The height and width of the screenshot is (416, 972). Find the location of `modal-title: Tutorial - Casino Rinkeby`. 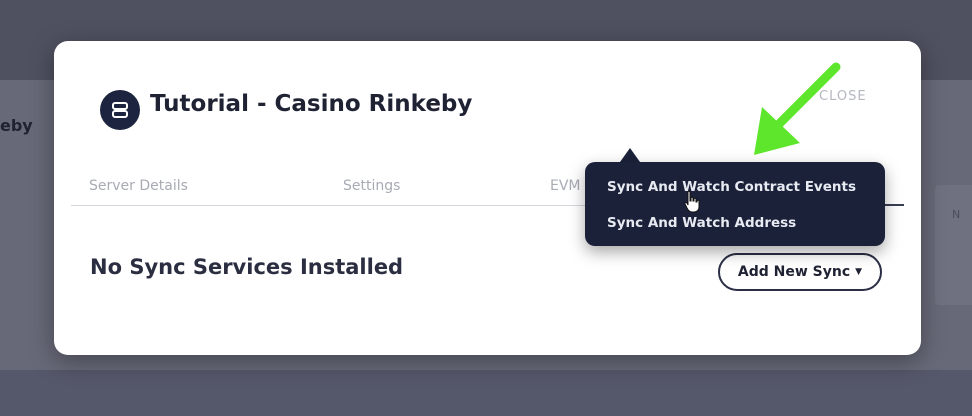

modal-title: Tutorial - Casino Rinkeby is located at coordinates (311, 104).